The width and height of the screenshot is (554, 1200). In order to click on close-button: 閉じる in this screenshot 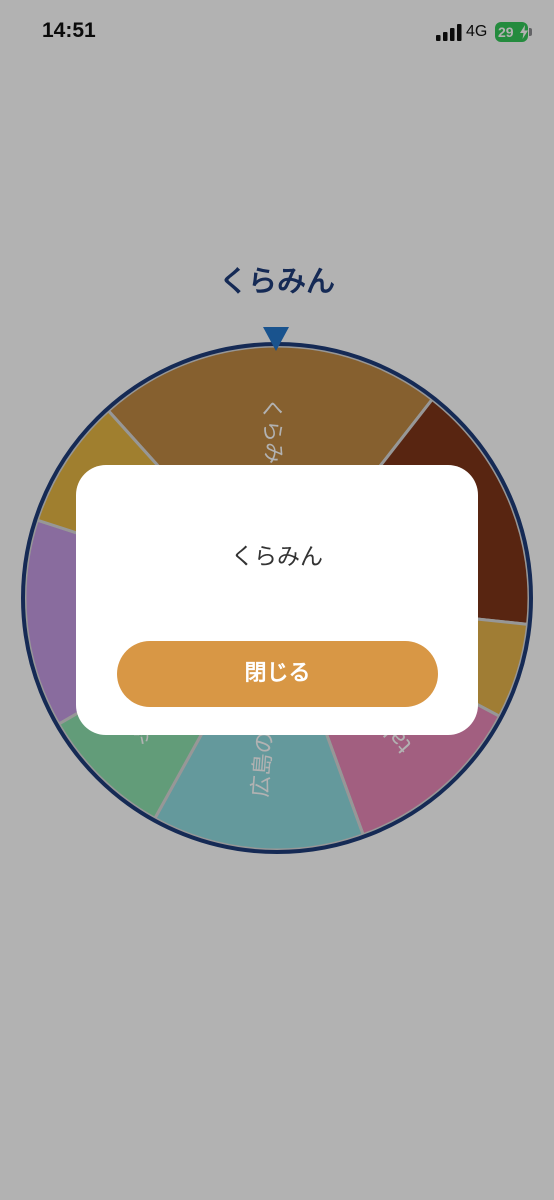, I will do `click(277, 674)`.